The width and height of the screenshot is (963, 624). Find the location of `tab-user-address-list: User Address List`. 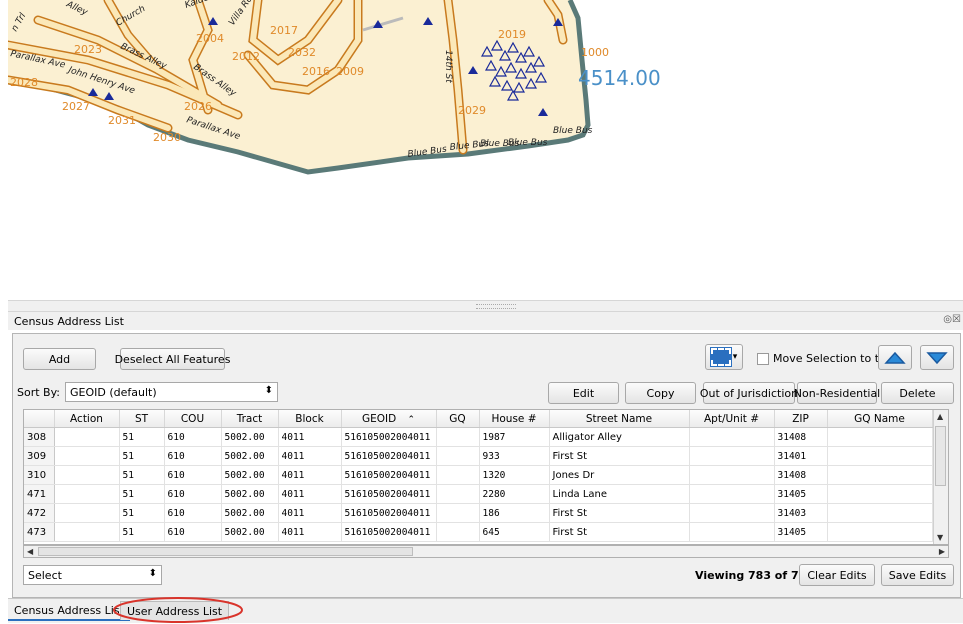

tab-user-address-list: User Address List is located at coordinates (175, 610).